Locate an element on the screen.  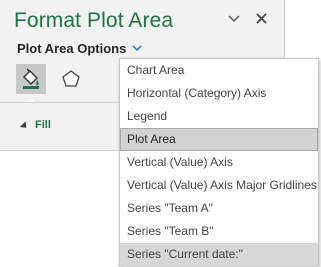
expand-triangle-icon is located at coordinates (24, 126).